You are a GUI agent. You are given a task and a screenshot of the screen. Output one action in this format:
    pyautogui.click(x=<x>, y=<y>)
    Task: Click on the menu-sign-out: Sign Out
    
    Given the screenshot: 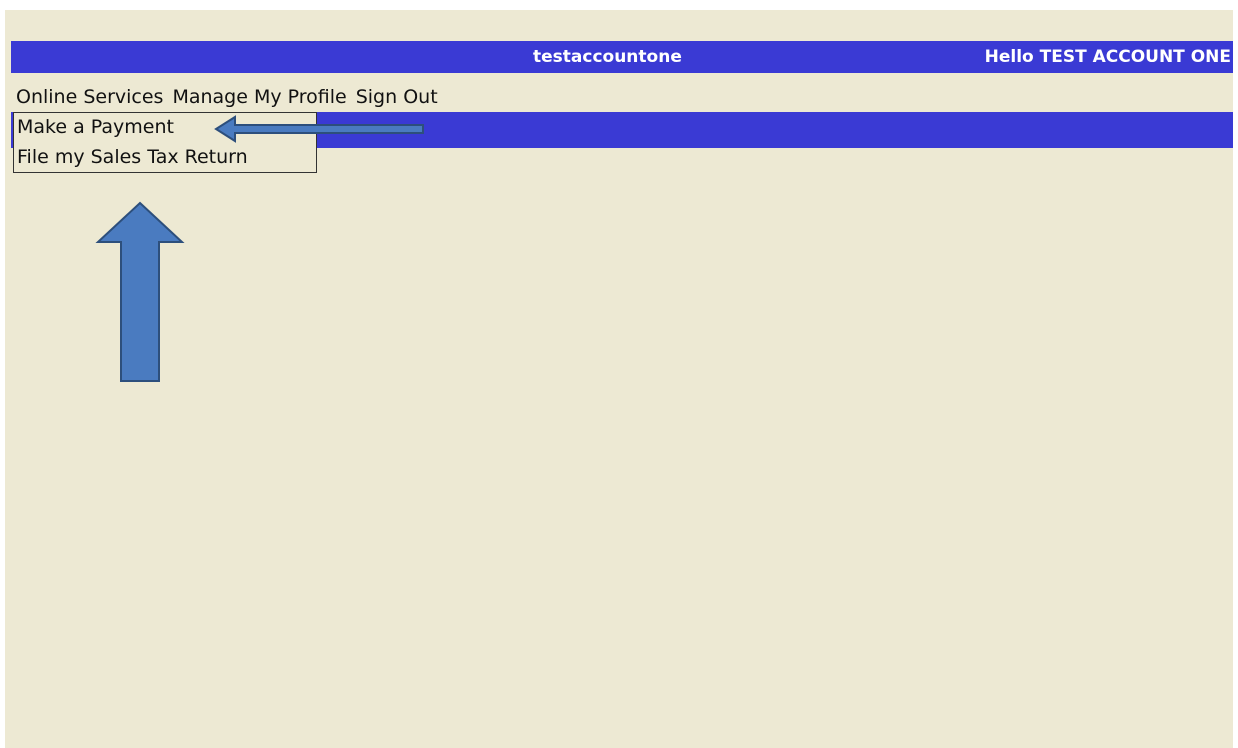 What is the action you would take?
    pyautogui.click(x=397, y=97)
    